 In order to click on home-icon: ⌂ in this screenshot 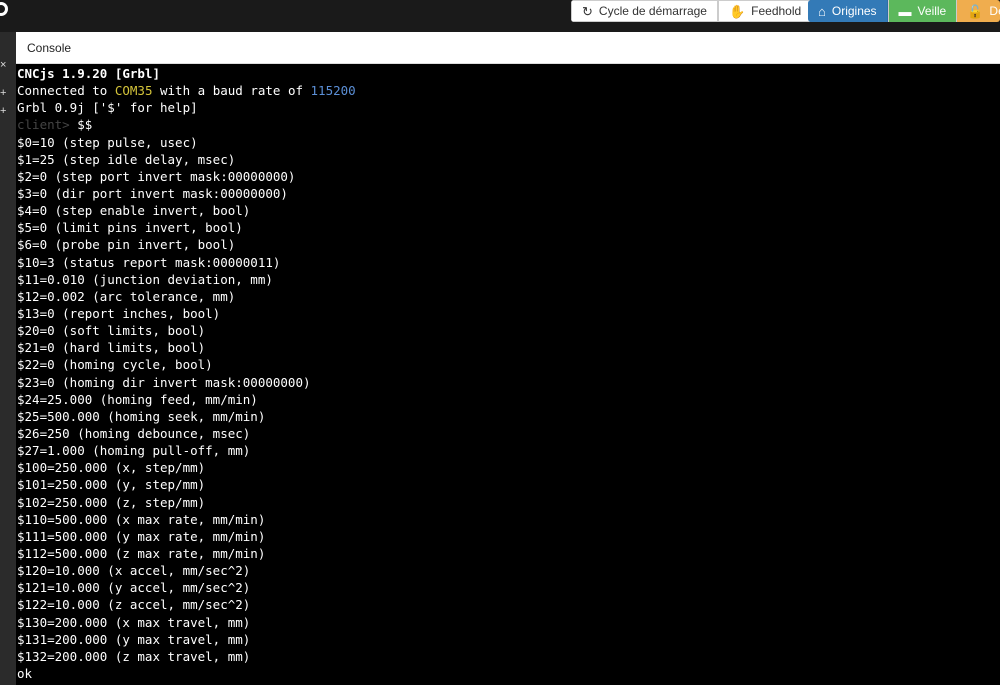, I will do `click(822, 11)`.